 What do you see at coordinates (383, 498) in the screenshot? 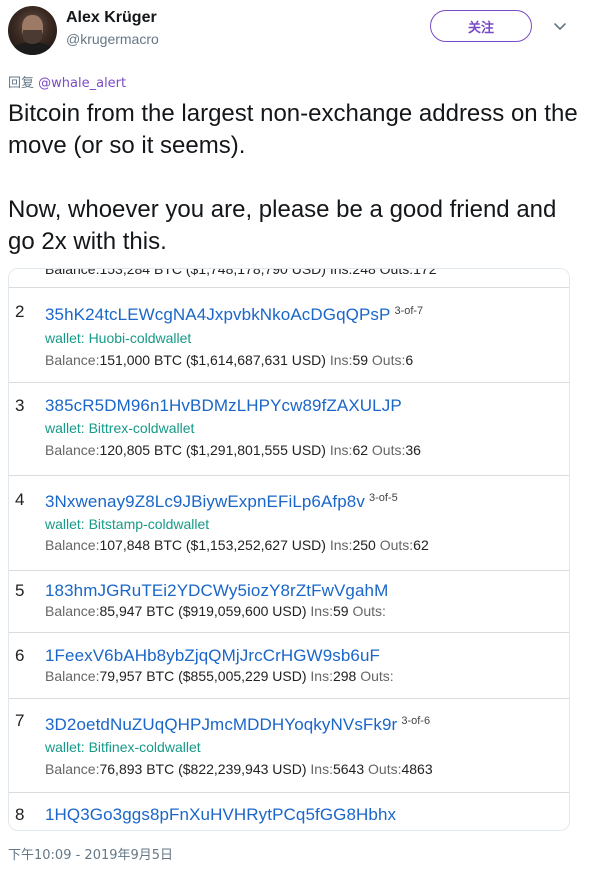
I see `multisig-label: 3-of-5` at bounding box center [383, 498].